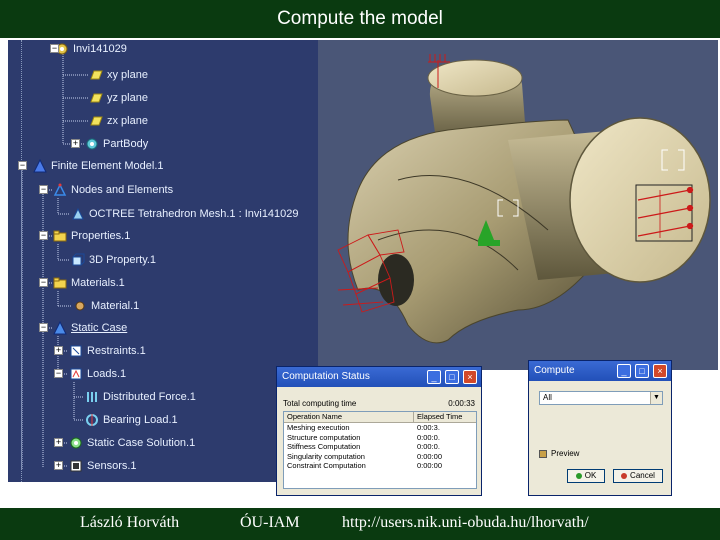  What do you see at coordinates (127, 121) in the screenshot?
I see `tree-item-label: zx plane` at bounding box center [127, 121].